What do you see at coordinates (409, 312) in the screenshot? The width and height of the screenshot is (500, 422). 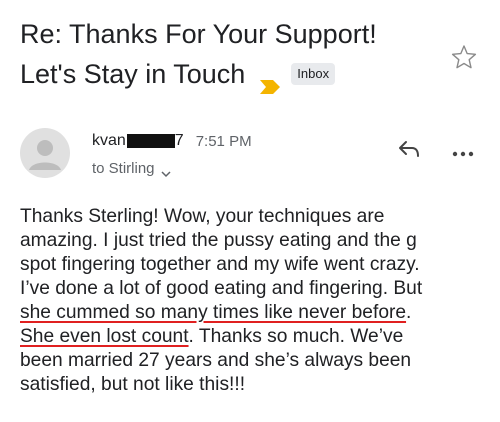 I see `body-text-fragment: .` at bounding box center [409, 312].